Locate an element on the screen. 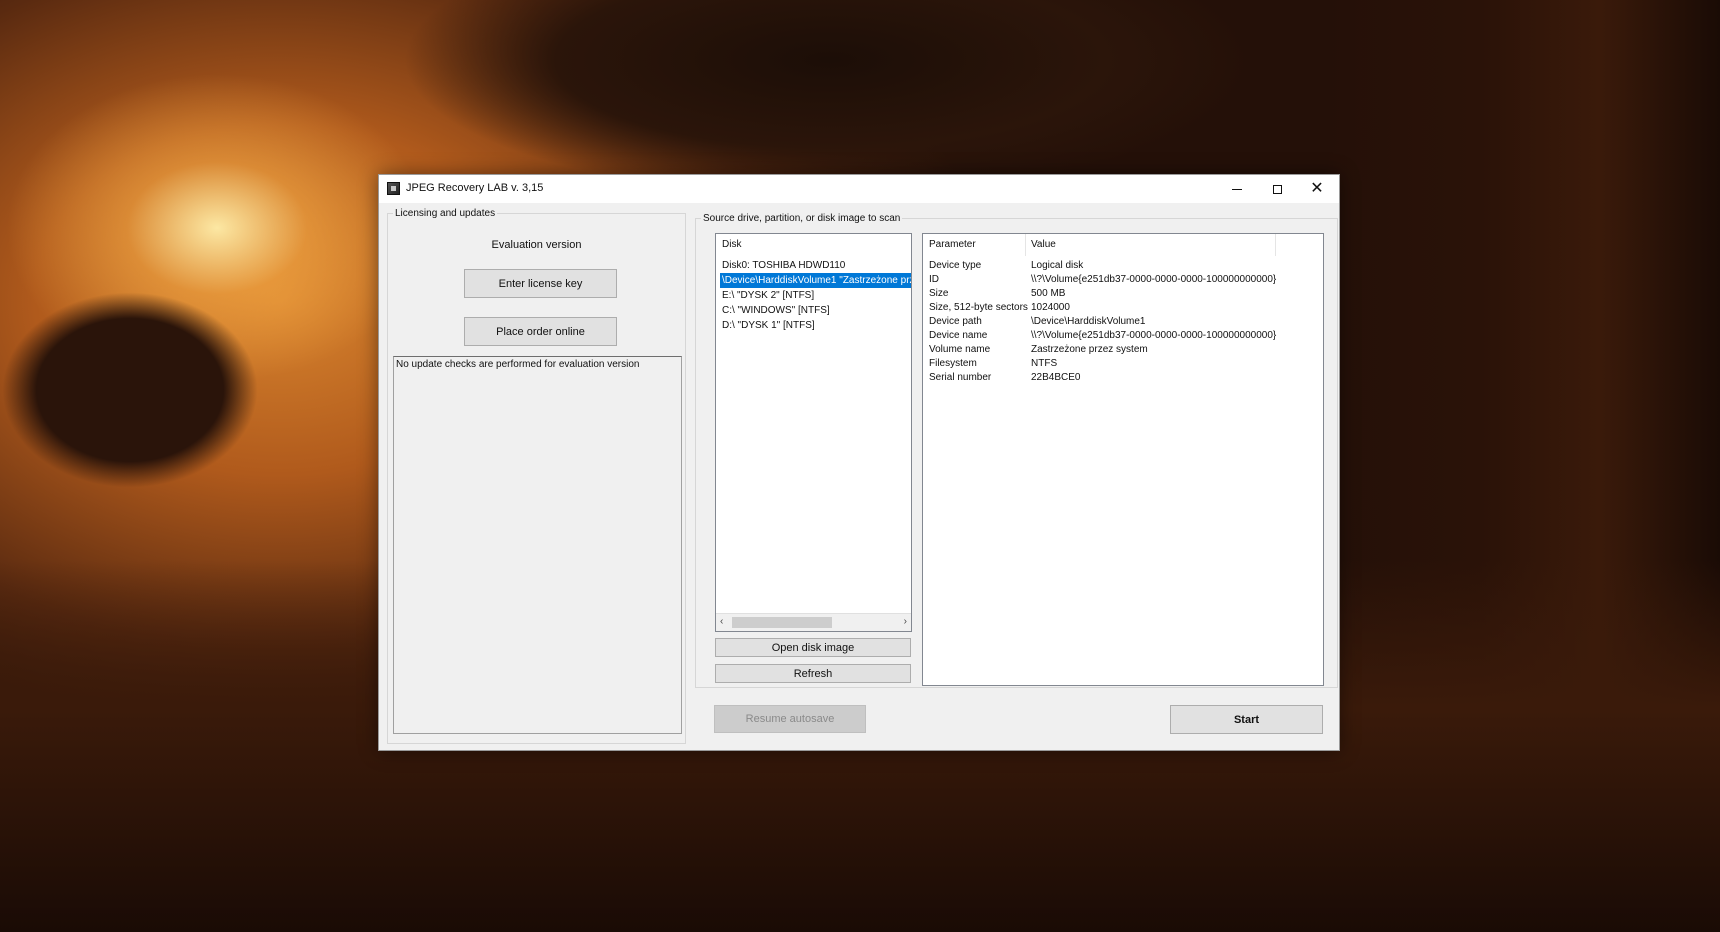  parameter-value: Zastrzeżone przez system is located at coordinates (1089, 349).